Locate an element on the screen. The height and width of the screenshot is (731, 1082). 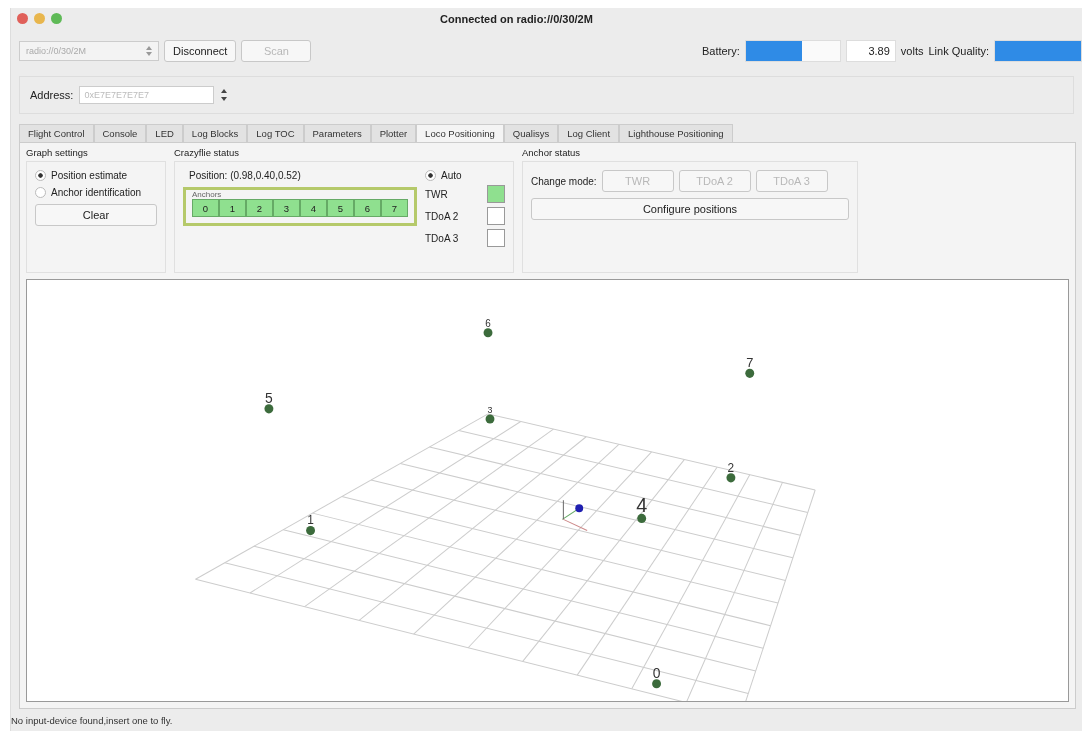
anchor-indicator: 7 is located at coordinates (394, 208).